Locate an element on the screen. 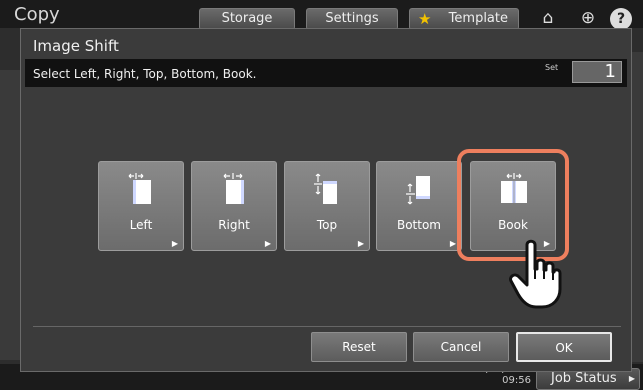  dialog-title: Image Shift is located at coordinates (76, 46).